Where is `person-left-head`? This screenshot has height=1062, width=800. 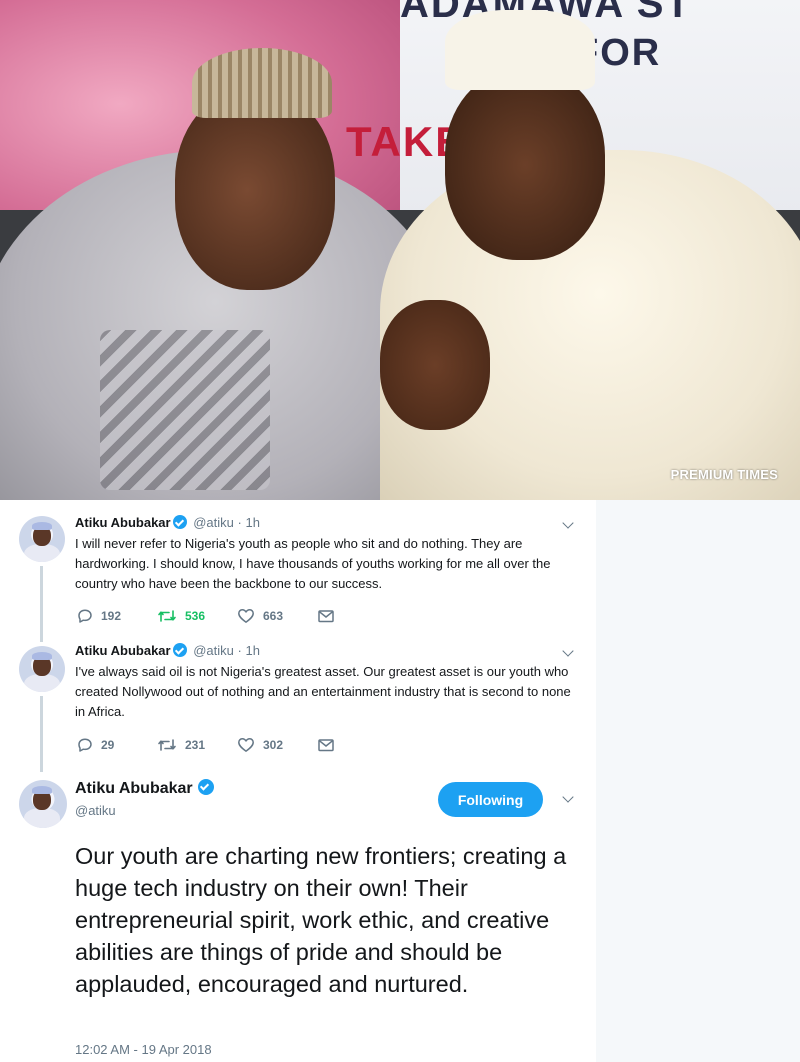
person-left-head is located at coordinates (255, 190).